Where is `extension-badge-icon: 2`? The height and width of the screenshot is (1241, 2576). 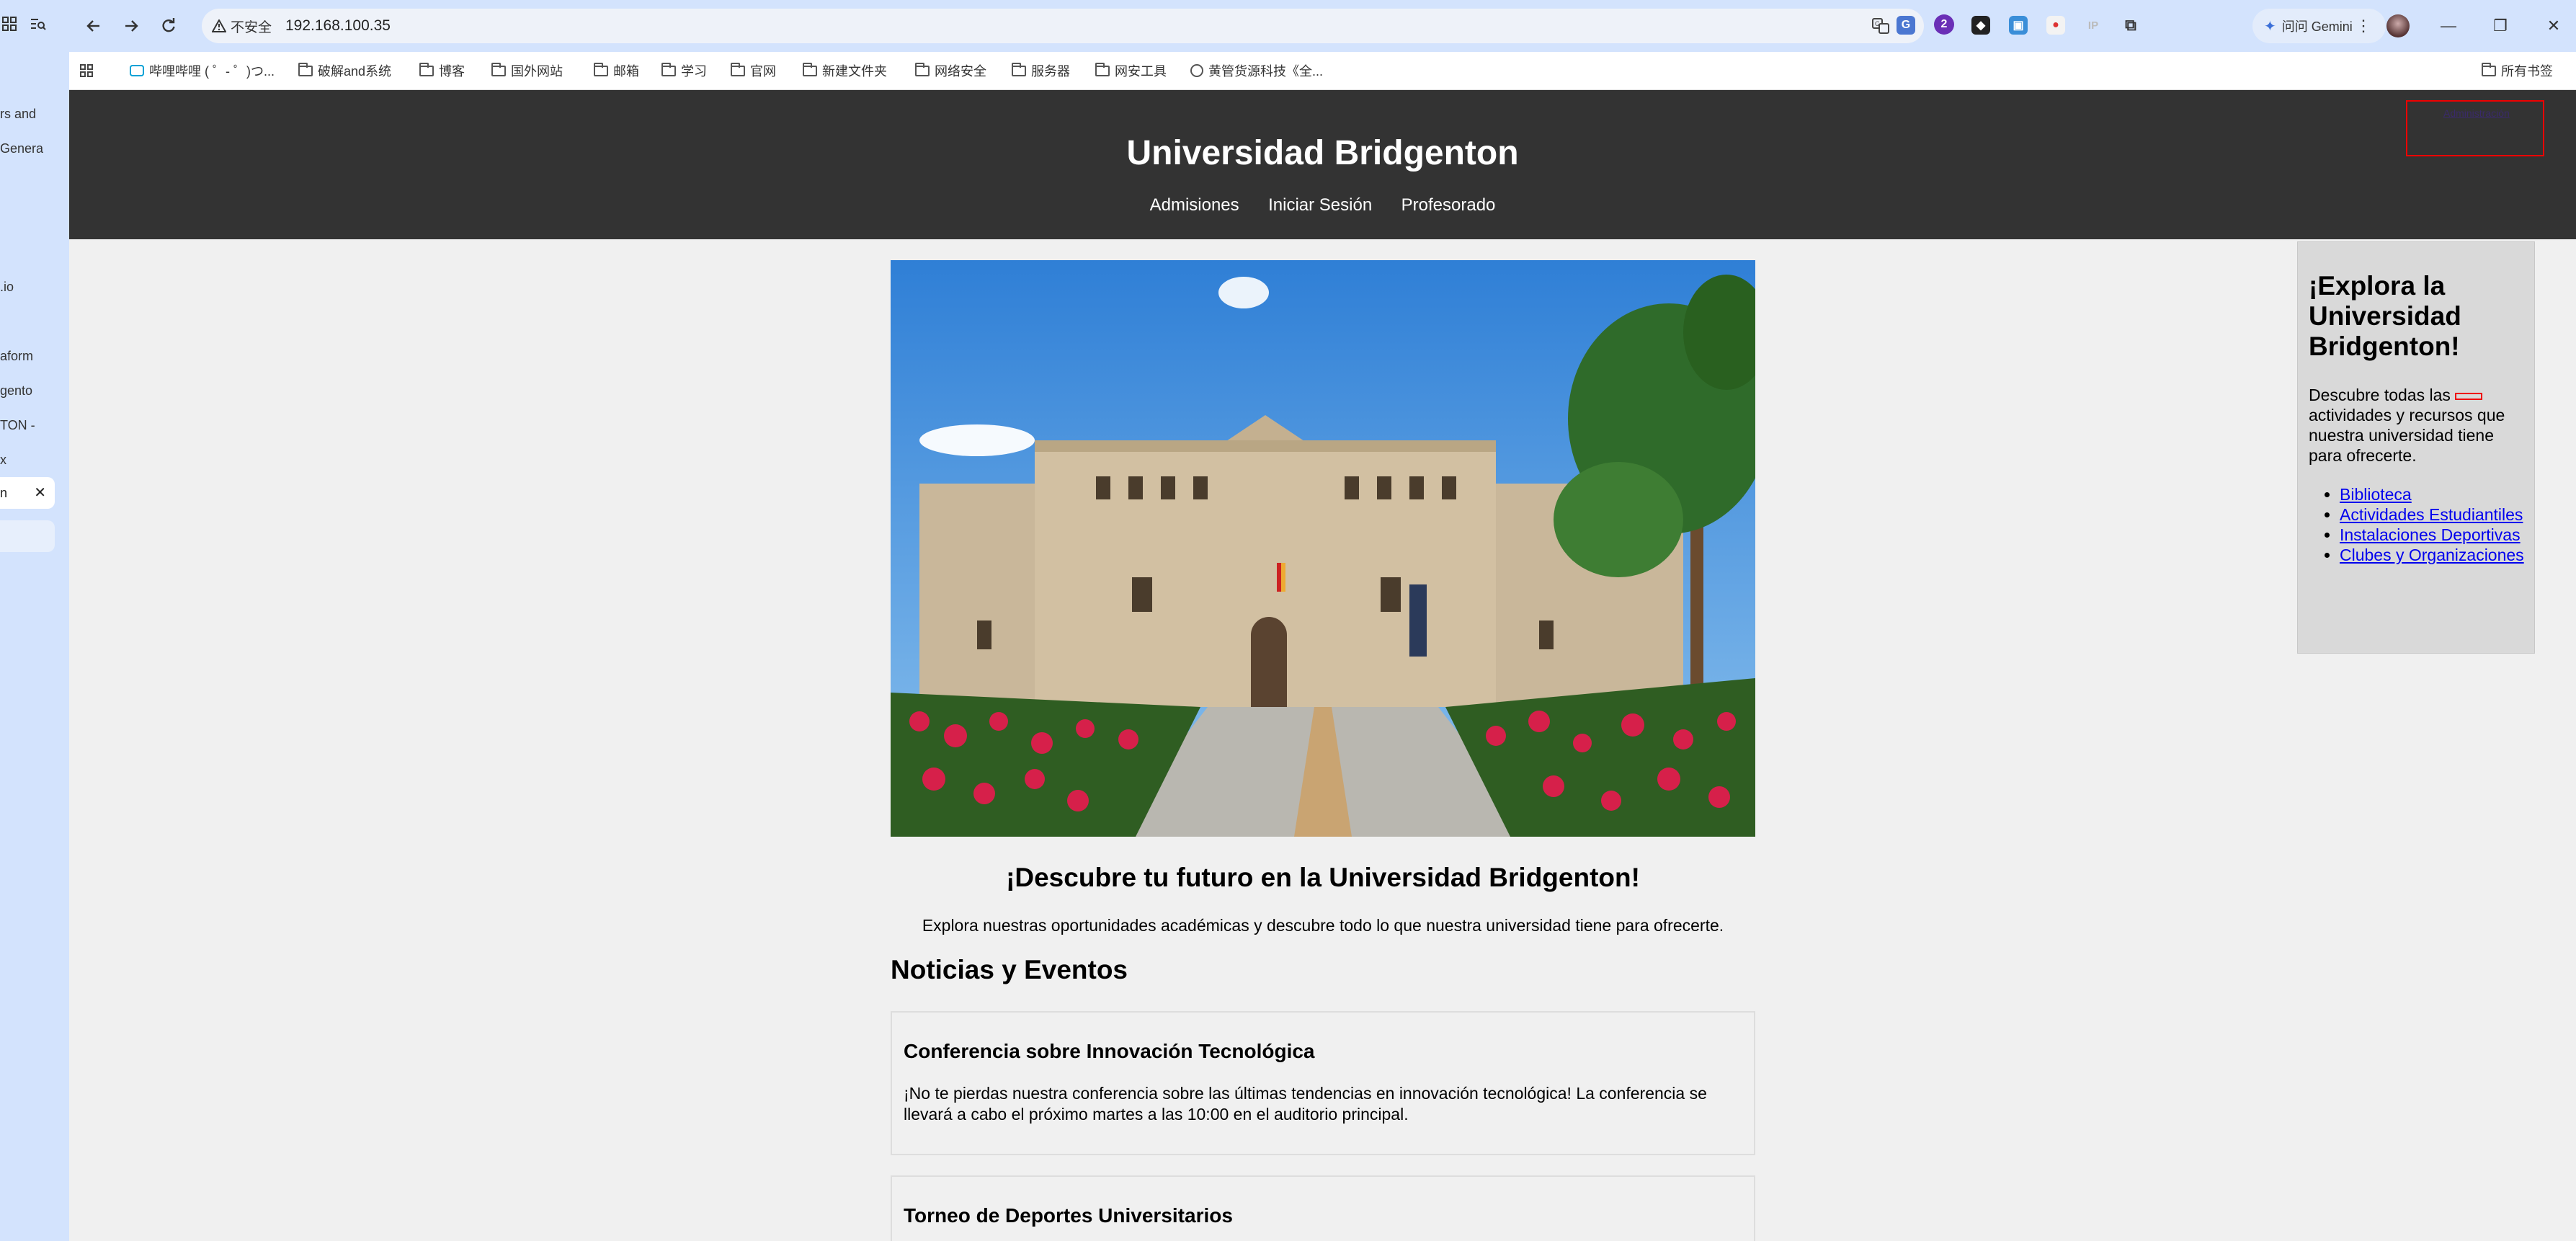
extension-badge-icon: 2 is located at coordinates (1944, 24).